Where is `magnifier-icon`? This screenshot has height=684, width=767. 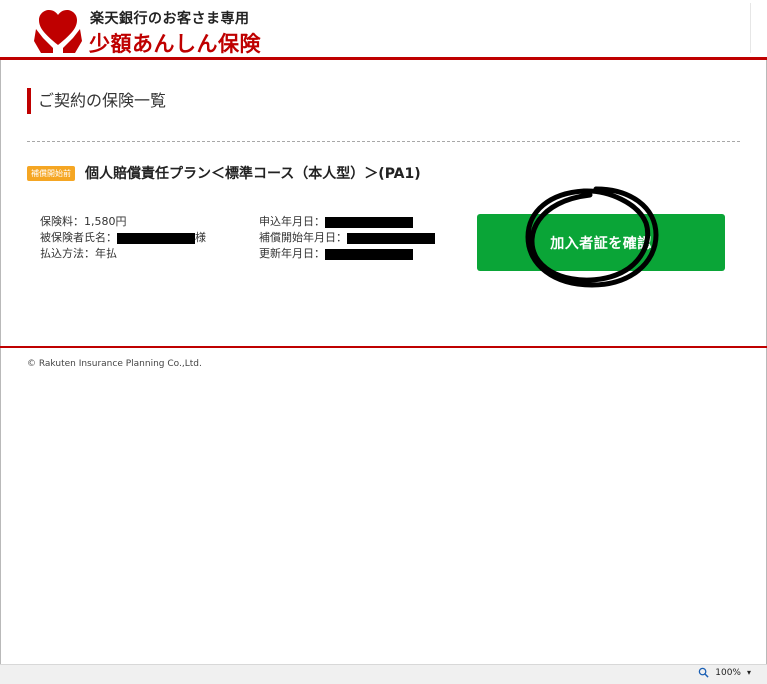 magnifier-icon is located at coordinates (703, 672).